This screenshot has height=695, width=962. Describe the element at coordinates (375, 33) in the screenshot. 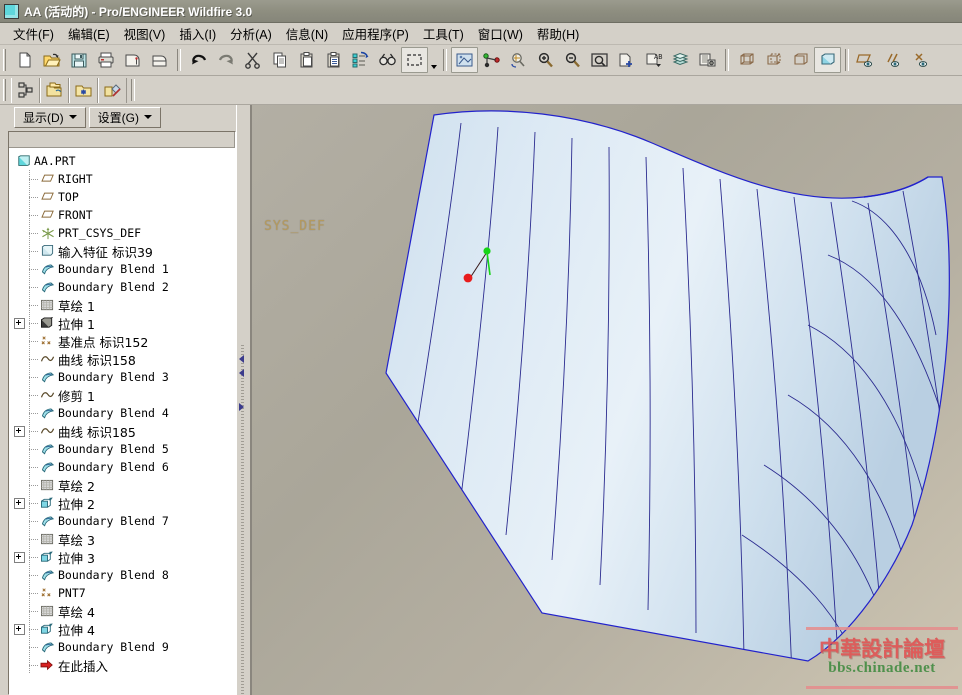

I see `menu-applications: 应用程序(P)` at that location.